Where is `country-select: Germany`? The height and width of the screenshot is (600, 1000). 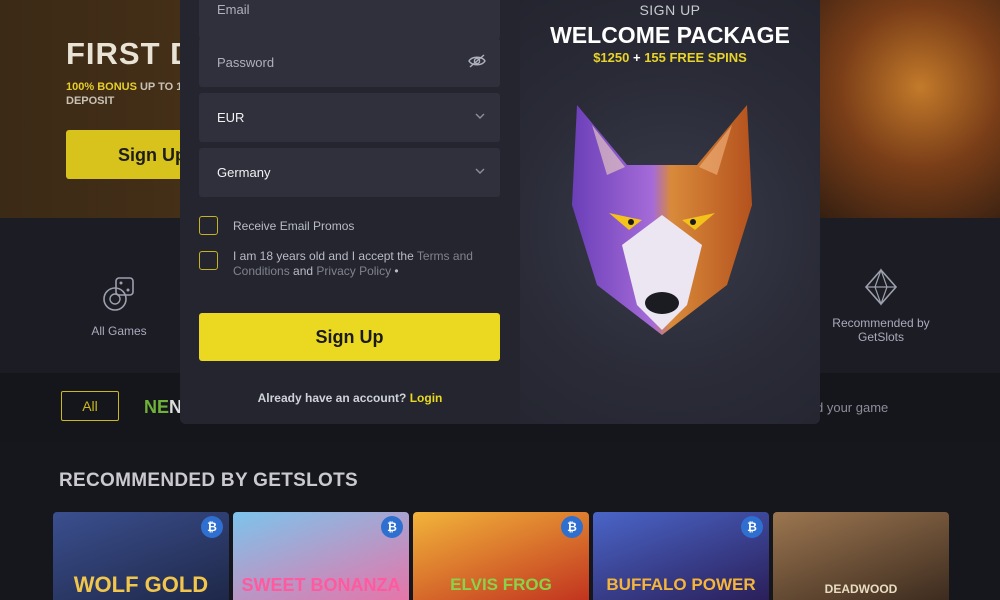
country-select: Germany is located at coordinates (349, 172).